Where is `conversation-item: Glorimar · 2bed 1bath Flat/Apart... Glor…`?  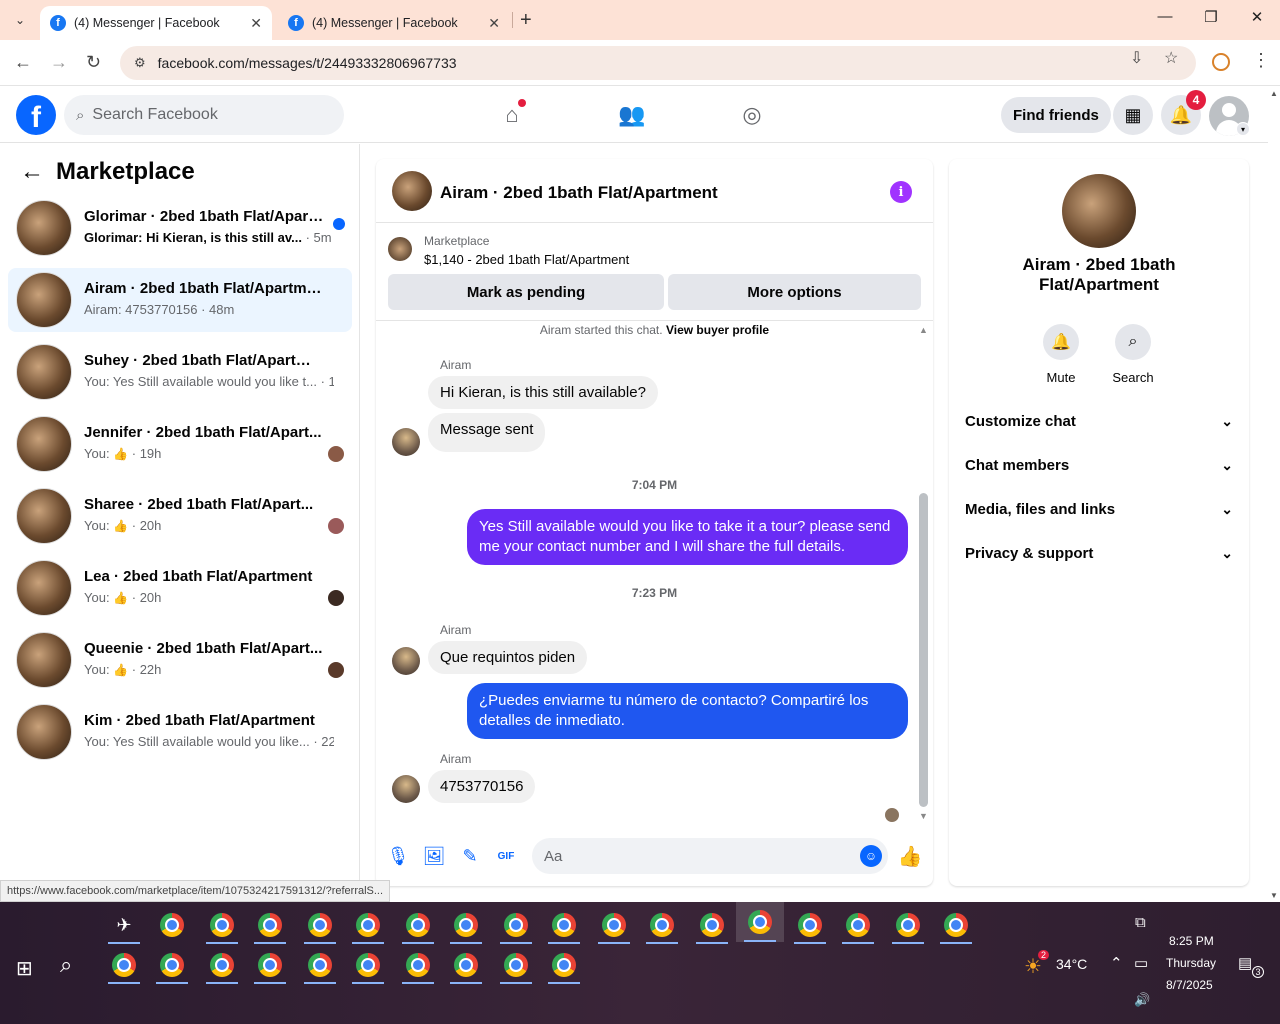
conversation-item: Glorimar · 2bed 1bath Flat/Apart... Glor… is located at coordinates (180, 228).